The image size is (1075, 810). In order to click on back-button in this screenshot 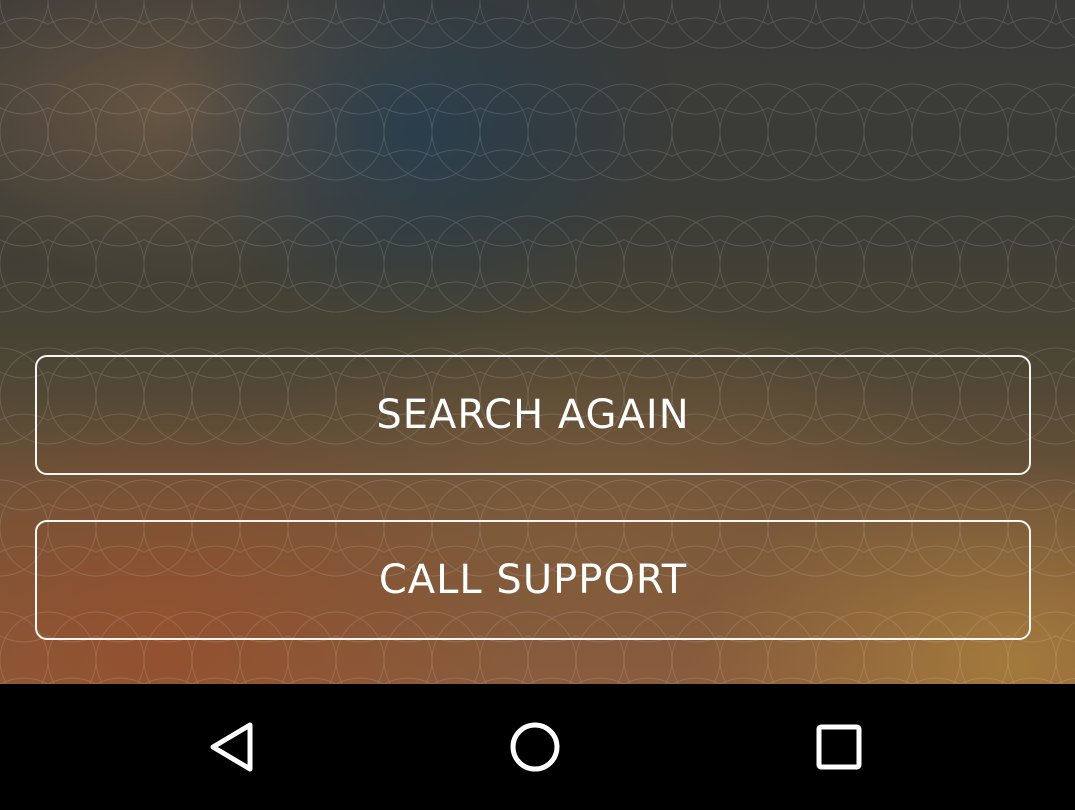, I will do `click(233, 747)`.